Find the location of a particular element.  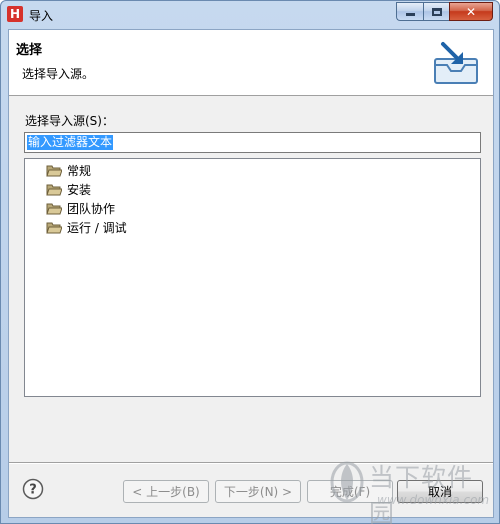

page-title: 选择 is located at coordinates (29, 50).